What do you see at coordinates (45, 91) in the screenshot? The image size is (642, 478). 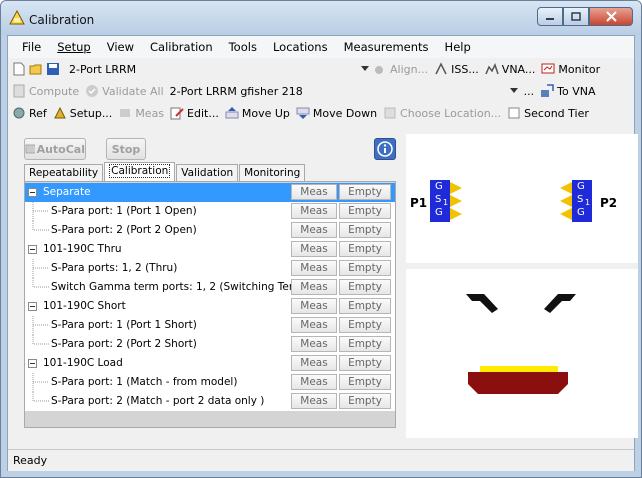 I see `compute-button: Compute` at bounding box center [45, 91].